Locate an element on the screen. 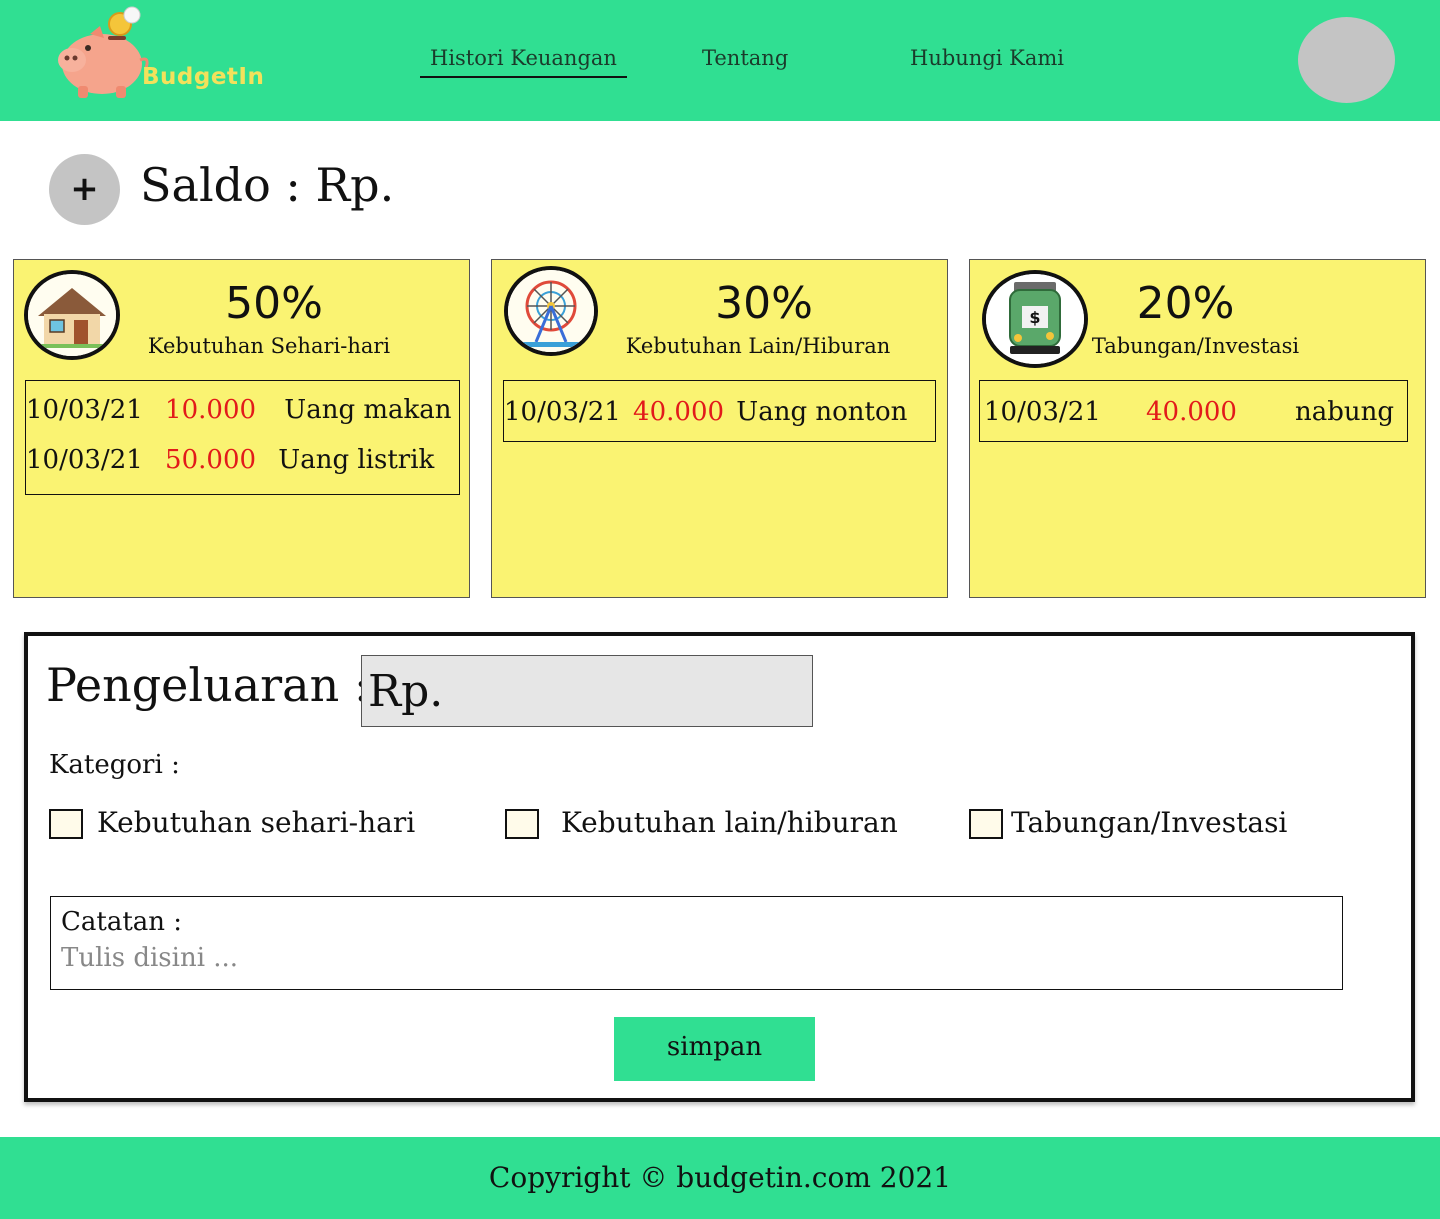  transaction-row: 10/03/21 10.000 Uang makan is located at coordinates (239, 410).